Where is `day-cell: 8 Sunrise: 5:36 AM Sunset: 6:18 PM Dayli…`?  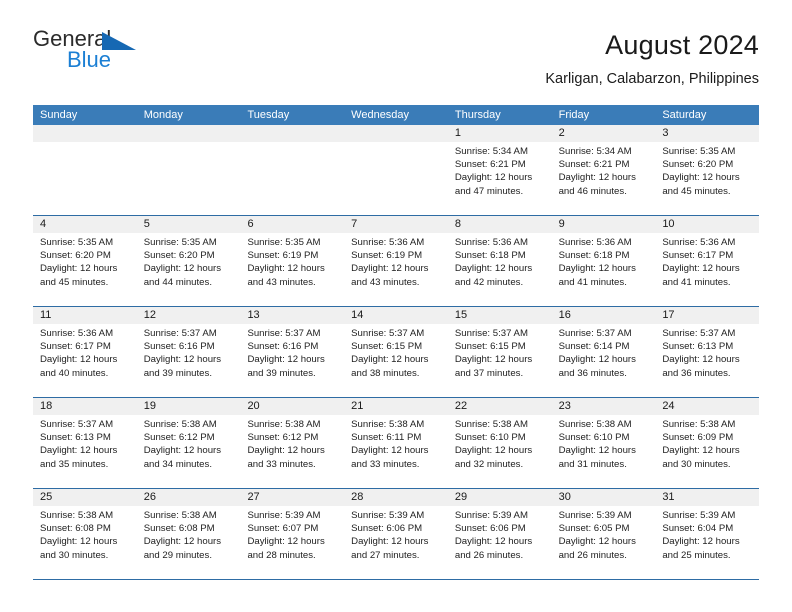
day-cell: 8 Sunrise: 5:36 AM Sunset: 6:18 PM Dayli… is located at coordinates (499, 261).